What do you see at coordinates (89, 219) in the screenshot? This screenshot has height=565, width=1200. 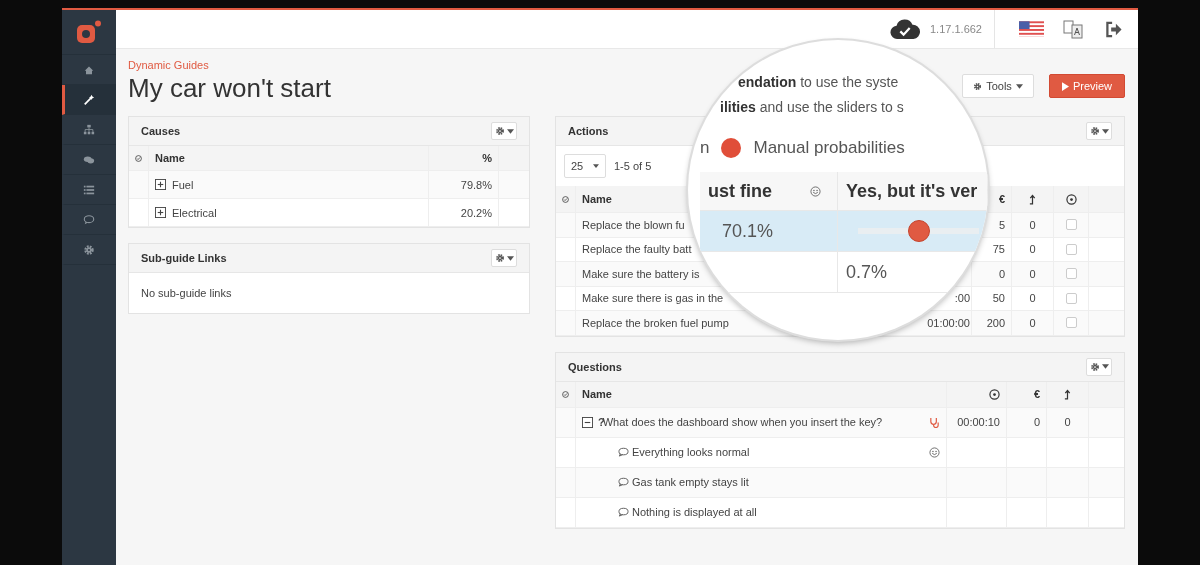 I see `comment-icon` at bounding box center [89, 219].